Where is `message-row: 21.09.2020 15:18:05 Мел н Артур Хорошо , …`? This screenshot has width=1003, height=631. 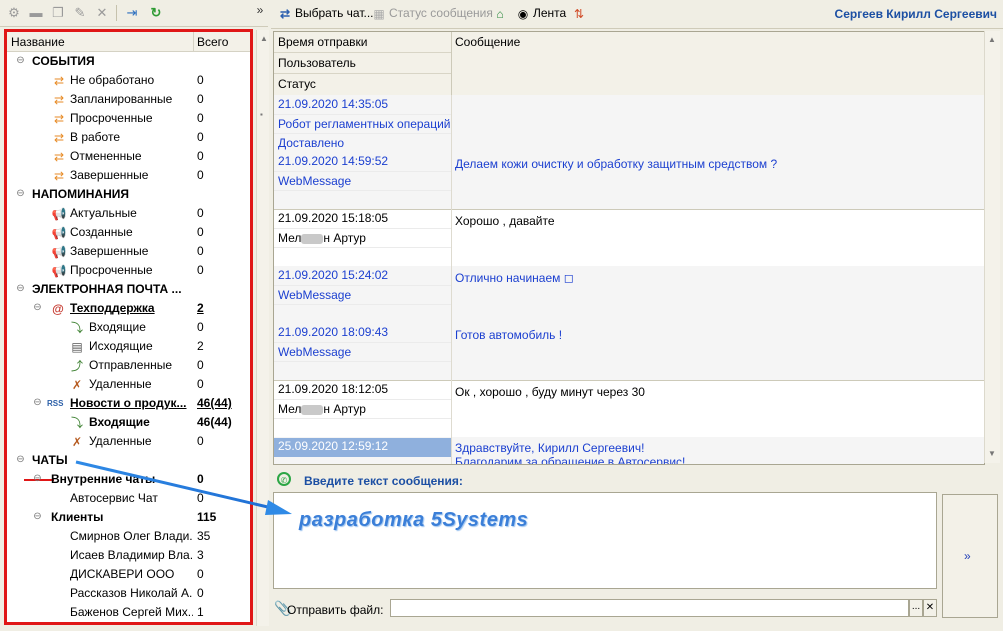 message-row: 21.09.2020 15:18:05 Мел н Артур Хорошо , … is located at coordinates (629, 238).